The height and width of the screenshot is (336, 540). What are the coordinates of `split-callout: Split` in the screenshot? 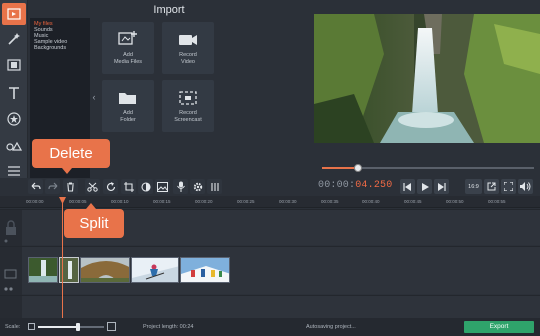 It's located at (94, 220).